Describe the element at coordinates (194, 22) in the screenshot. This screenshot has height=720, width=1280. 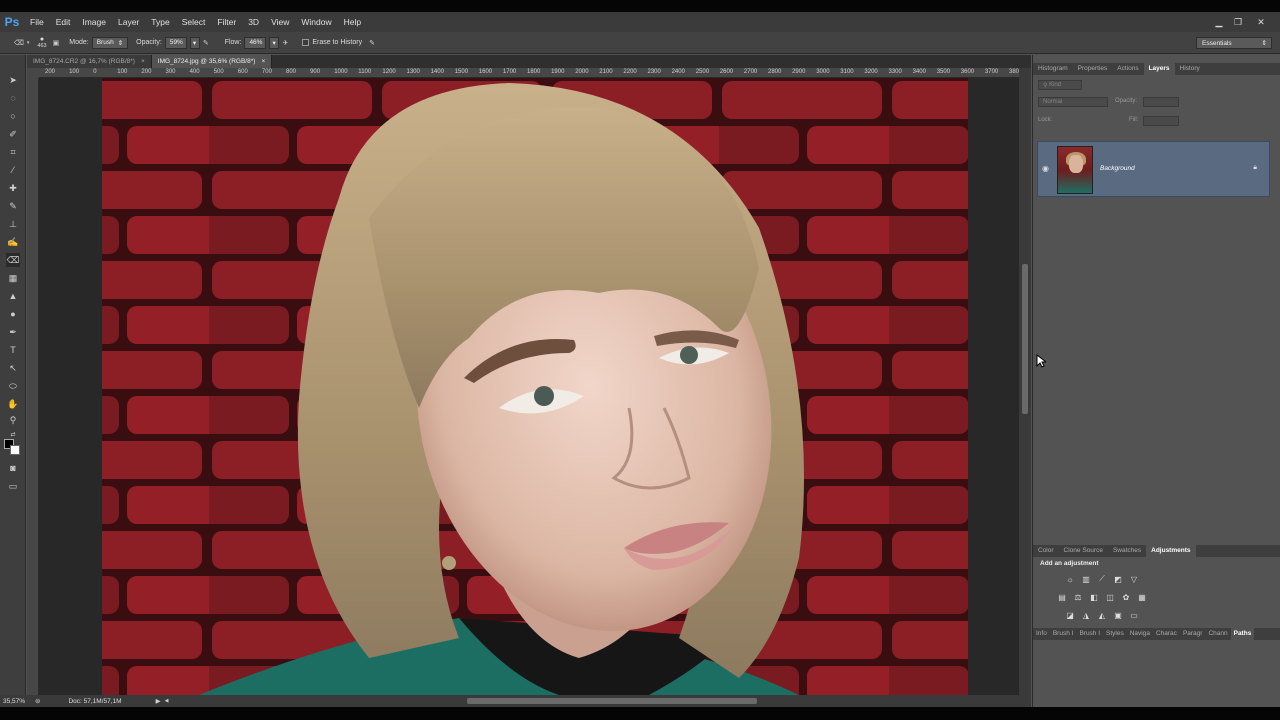
I see `menu-select: Select` at that location.